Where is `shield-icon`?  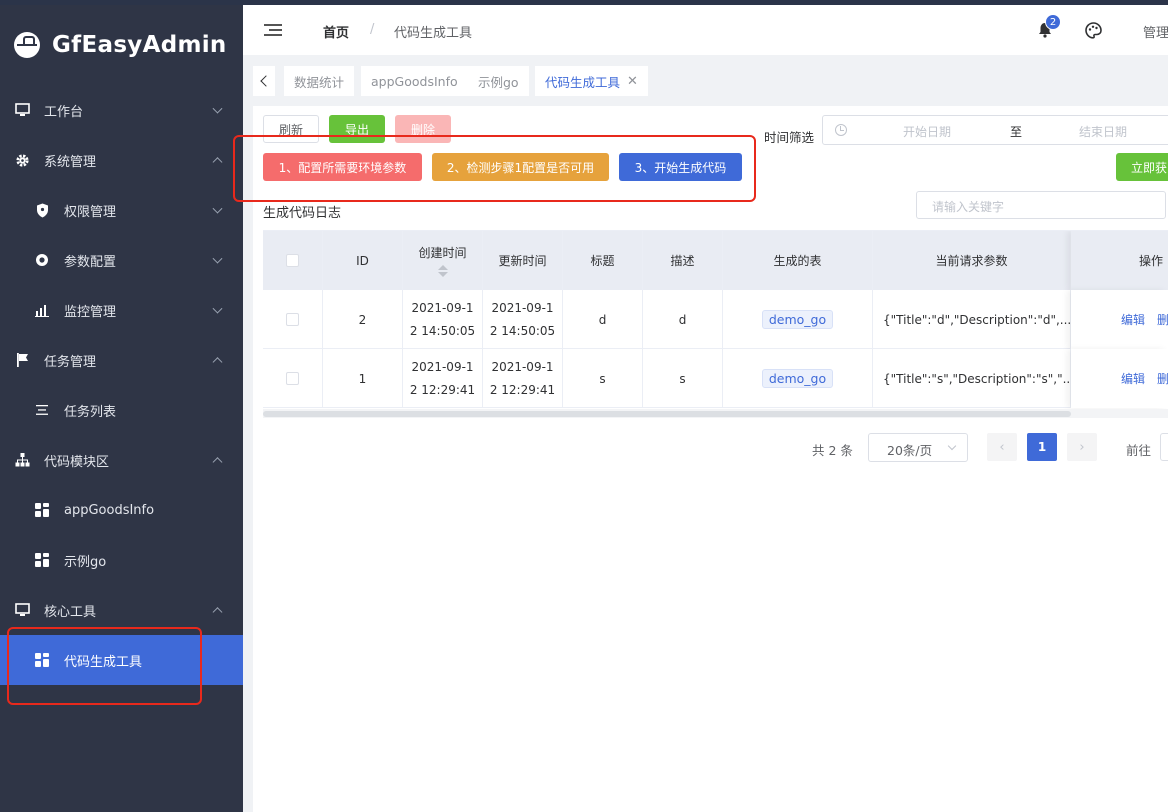
shield-icon is located at coordinates (42, 210).